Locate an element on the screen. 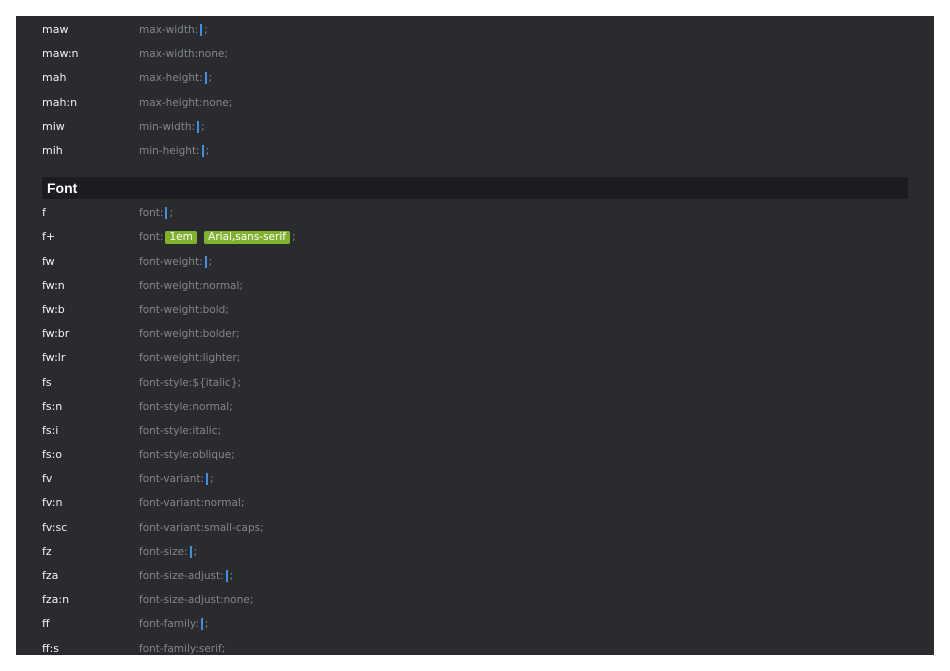 The image size is (950, 671). expansion-text: font-weight:bold; is located at coordinates (184, 309).